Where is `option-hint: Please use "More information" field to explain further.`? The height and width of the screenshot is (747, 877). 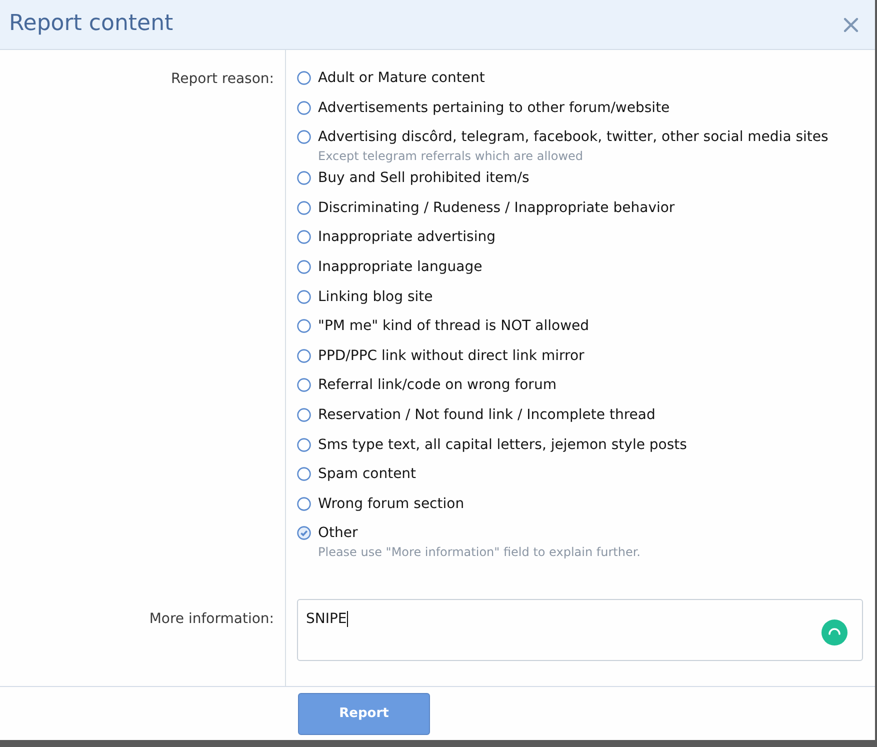 option-hint: Please use "More information" field to explain further. is located at coordinates (479, 552).